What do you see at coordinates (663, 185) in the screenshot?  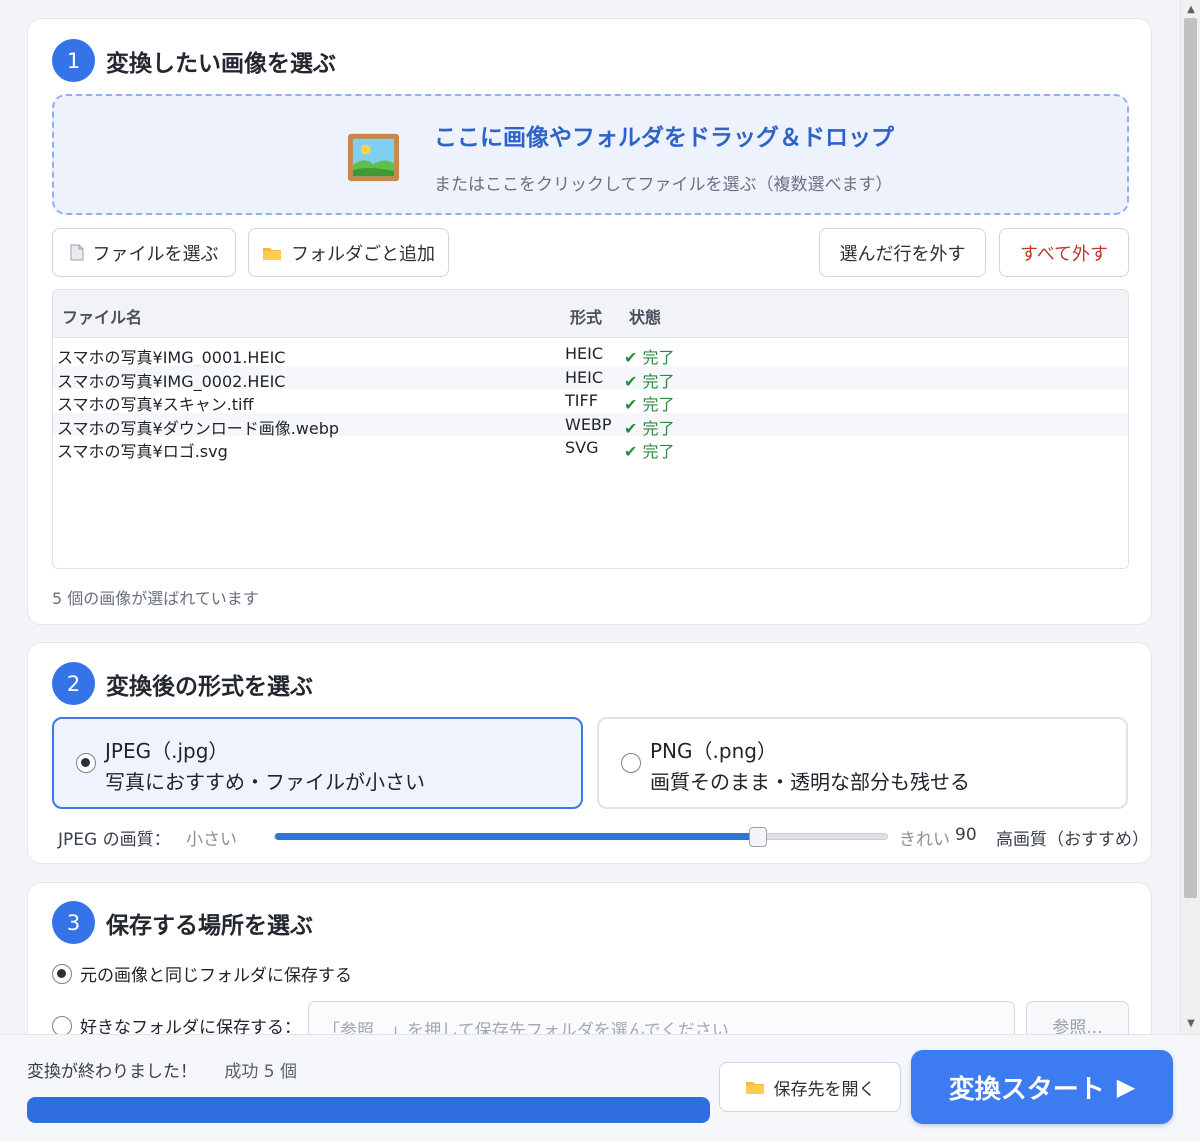 I see `drop-zone-subtitle: またはここをクリックしてファイルを選ぶ（複数選べます）` at bounding box center [663, 185].